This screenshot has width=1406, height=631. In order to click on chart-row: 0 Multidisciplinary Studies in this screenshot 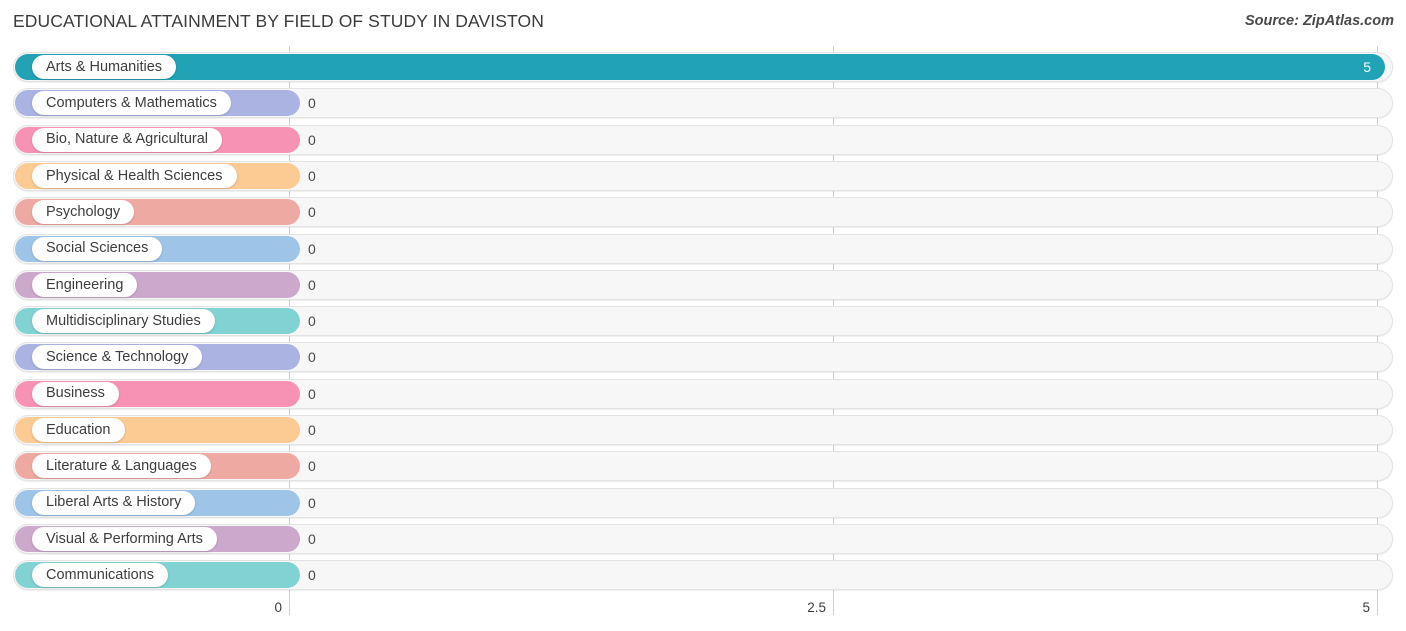, I will do `click(703, 321)`.